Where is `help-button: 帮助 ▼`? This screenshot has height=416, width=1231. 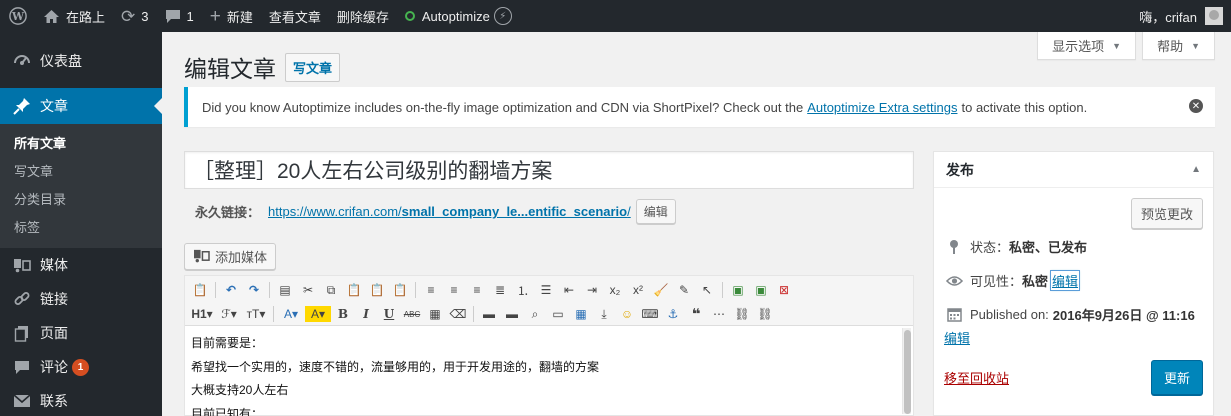
help-button: 帮助 ▼ is located at coordinates (1178, 46).